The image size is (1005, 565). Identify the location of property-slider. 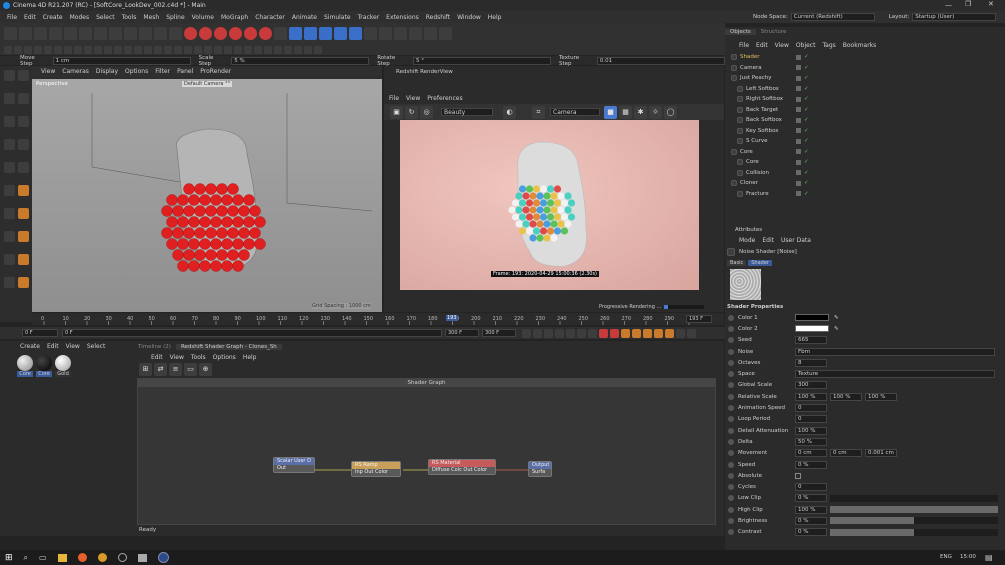
(914, 510).